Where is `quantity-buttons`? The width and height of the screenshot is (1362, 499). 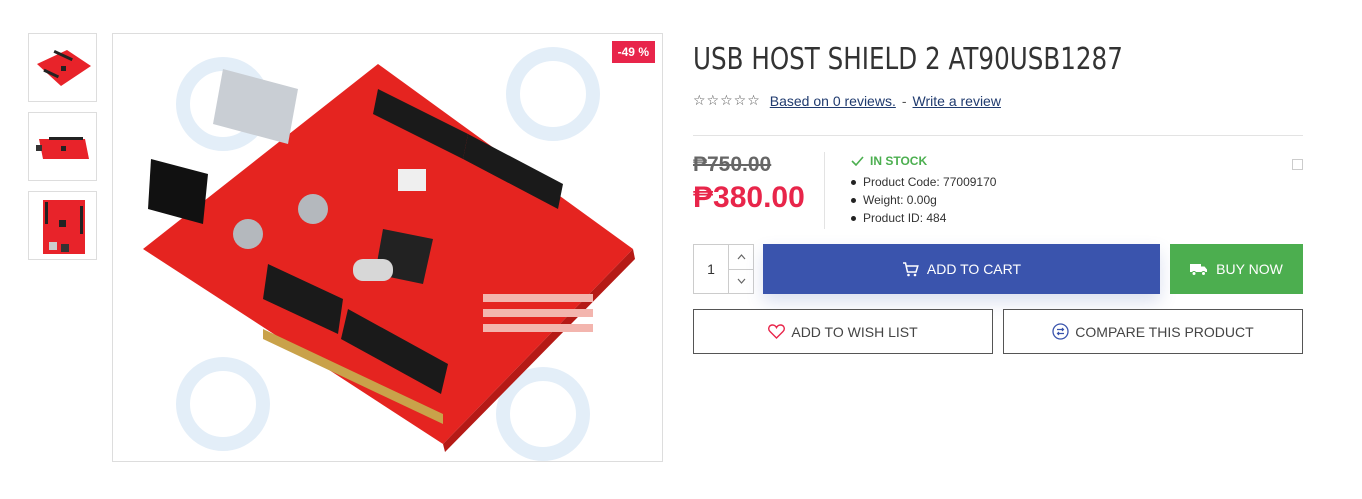
quantity-buttons is located at coordinates (740, 269).